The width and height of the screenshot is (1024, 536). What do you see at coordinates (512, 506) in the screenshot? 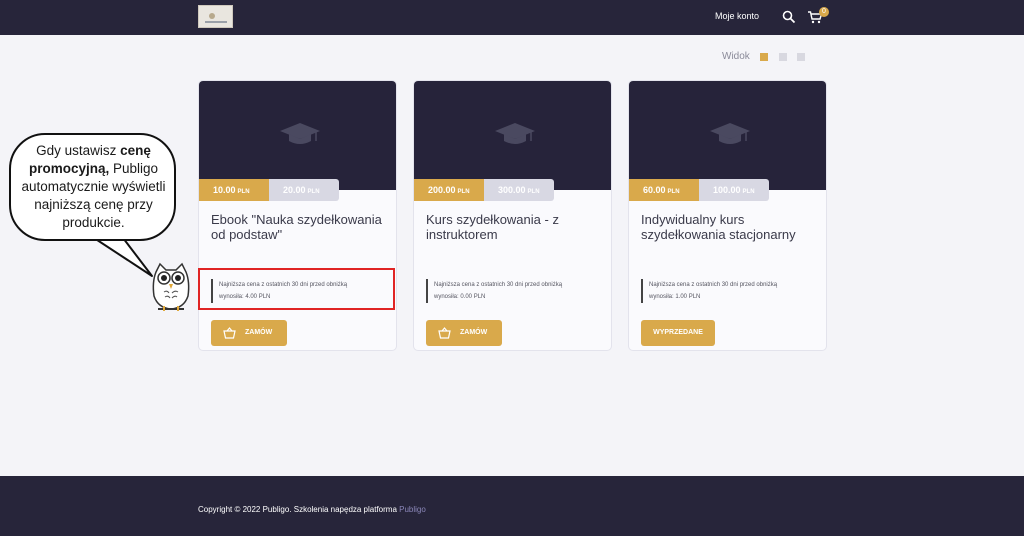
I see `page-footer` at bounding box center [512, 506].